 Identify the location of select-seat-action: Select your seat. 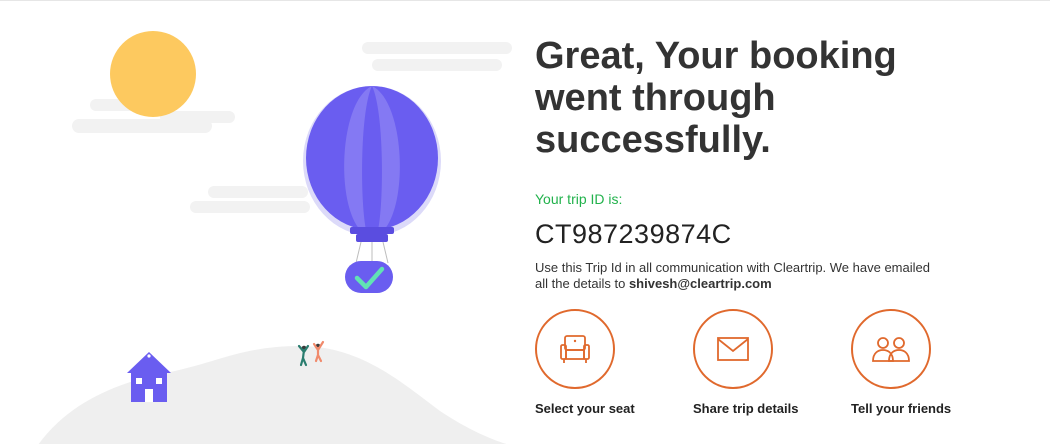
(605, 362).